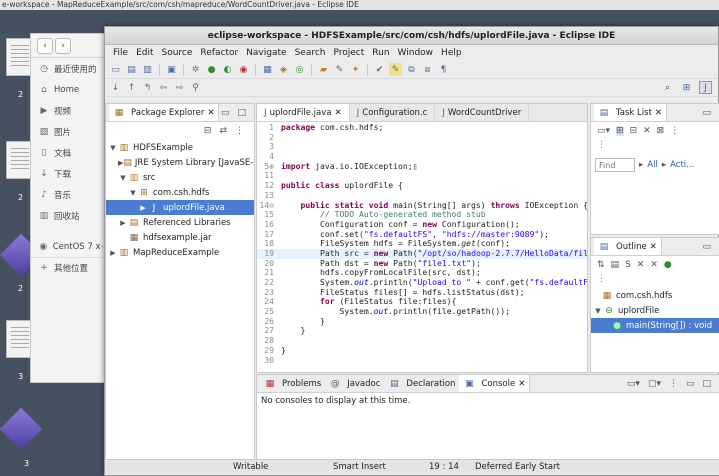  Describe the element at coordinates (180, 237) in the screenshot. I see `tree-item: ▦ hdfsexample.jar` at that location.